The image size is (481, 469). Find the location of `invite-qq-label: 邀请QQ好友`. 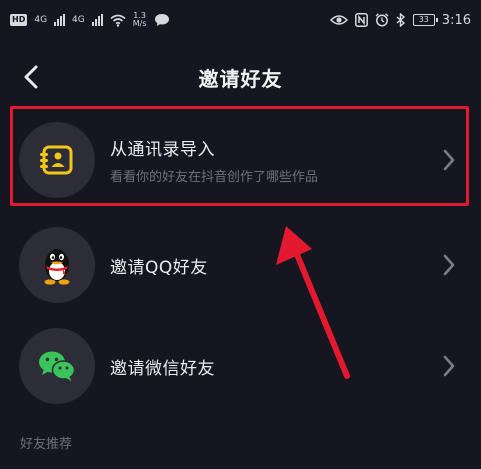

invite-qq-label: 邀请QQ好友 is located at coordinates (159, 267).